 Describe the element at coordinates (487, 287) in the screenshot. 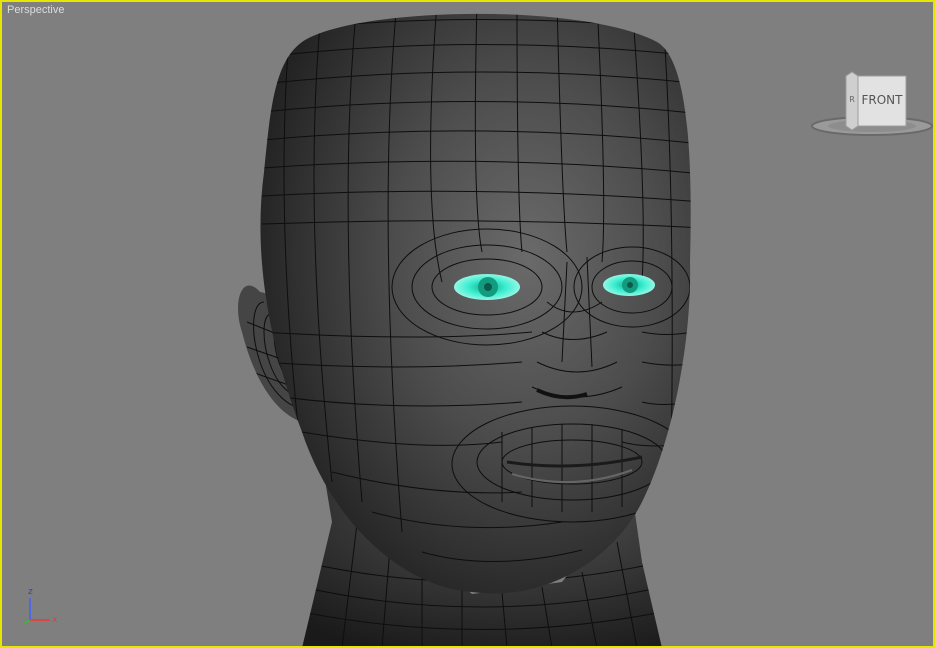

I see `left-eye-selected` at that location.